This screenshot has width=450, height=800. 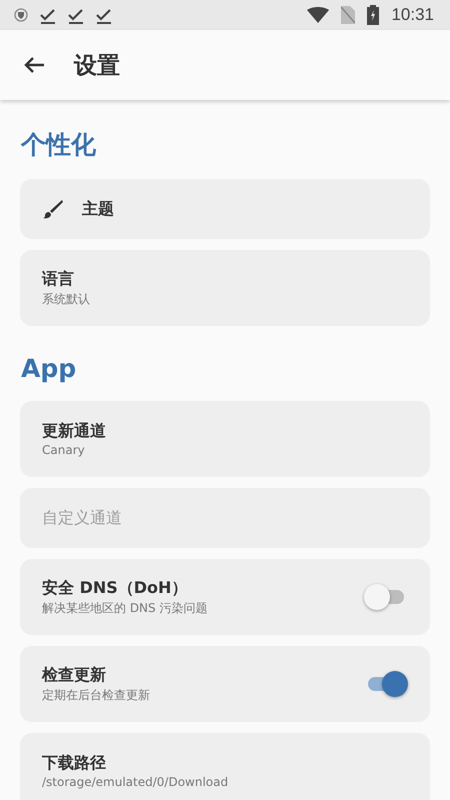 What do you see at coordinates (74, 431) in the screenshot?
I see `item-title: 更新通道` at bounding box center [74, 431].